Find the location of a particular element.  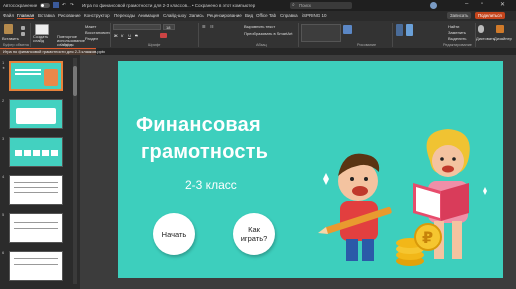

record-button: Записать is located at coordinates (459, 15).